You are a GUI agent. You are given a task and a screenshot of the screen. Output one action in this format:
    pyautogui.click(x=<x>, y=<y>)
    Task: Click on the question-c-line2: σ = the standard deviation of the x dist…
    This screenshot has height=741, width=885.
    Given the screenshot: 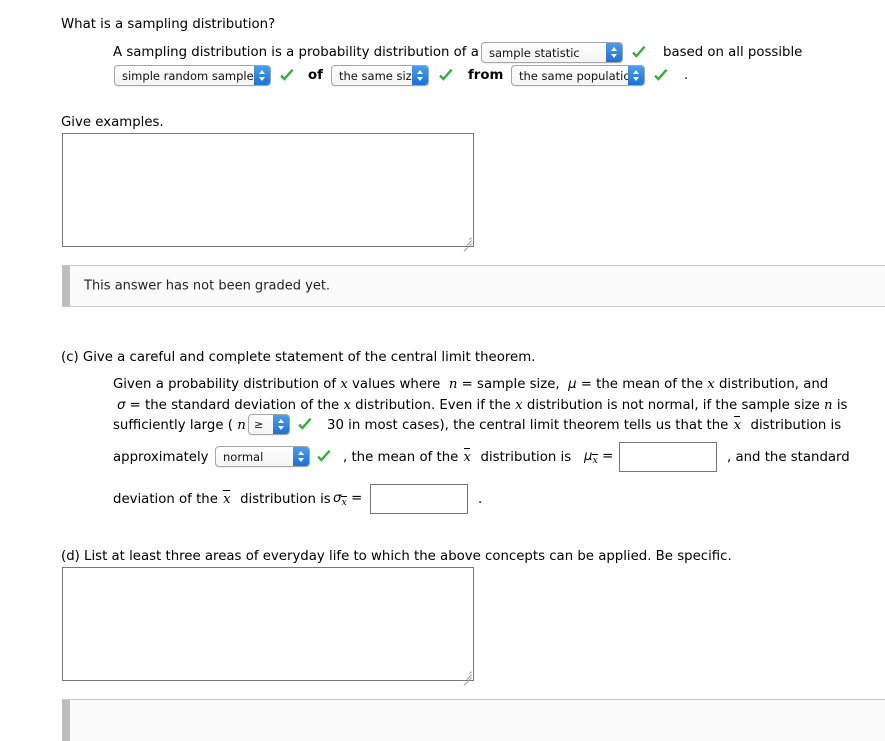 What is the action you would take?
    pyautogui.click(x=482, y=406)
    